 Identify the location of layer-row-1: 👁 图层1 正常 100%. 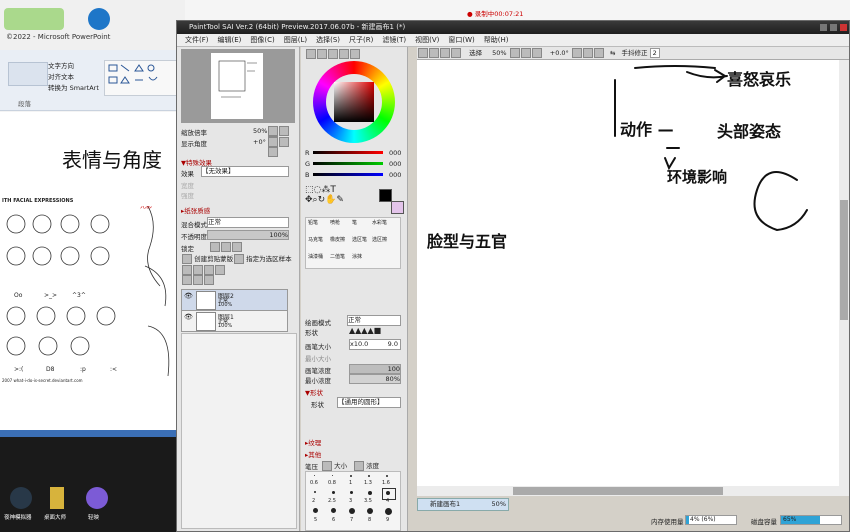
(234, 321).